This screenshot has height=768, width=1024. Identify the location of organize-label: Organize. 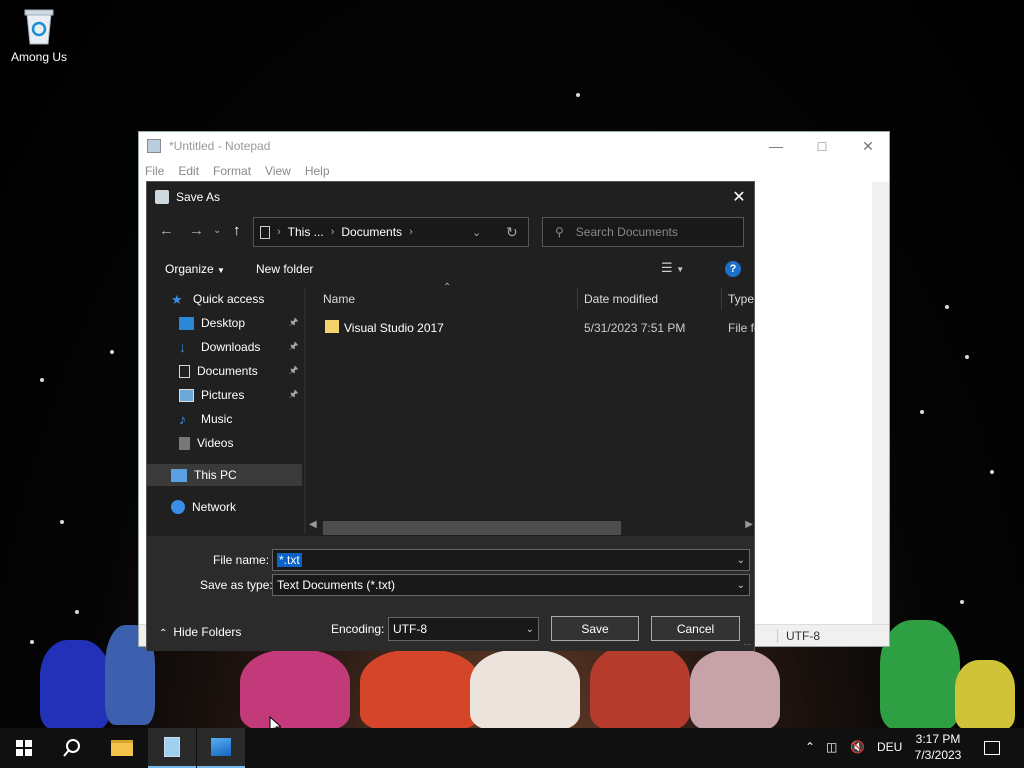
(189, 269).